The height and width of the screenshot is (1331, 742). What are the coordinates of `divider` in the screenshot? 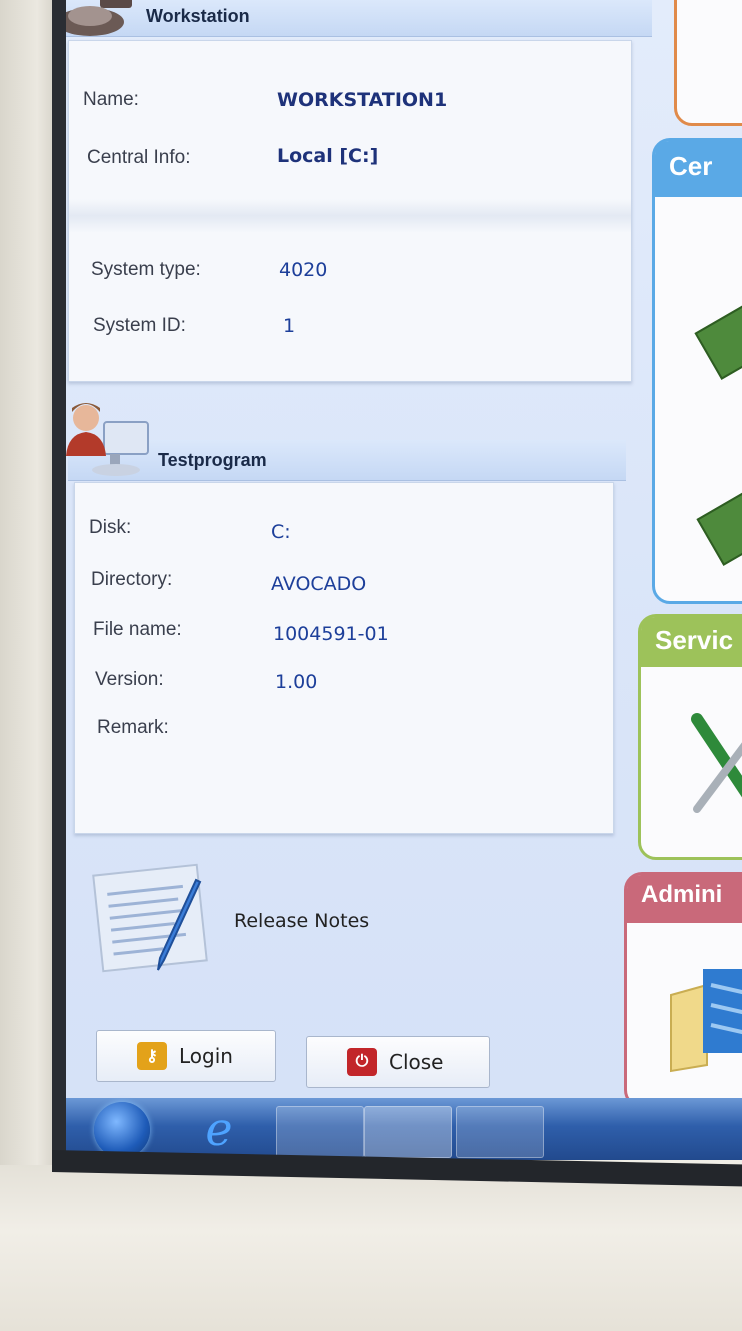 It's located at (350, 216).